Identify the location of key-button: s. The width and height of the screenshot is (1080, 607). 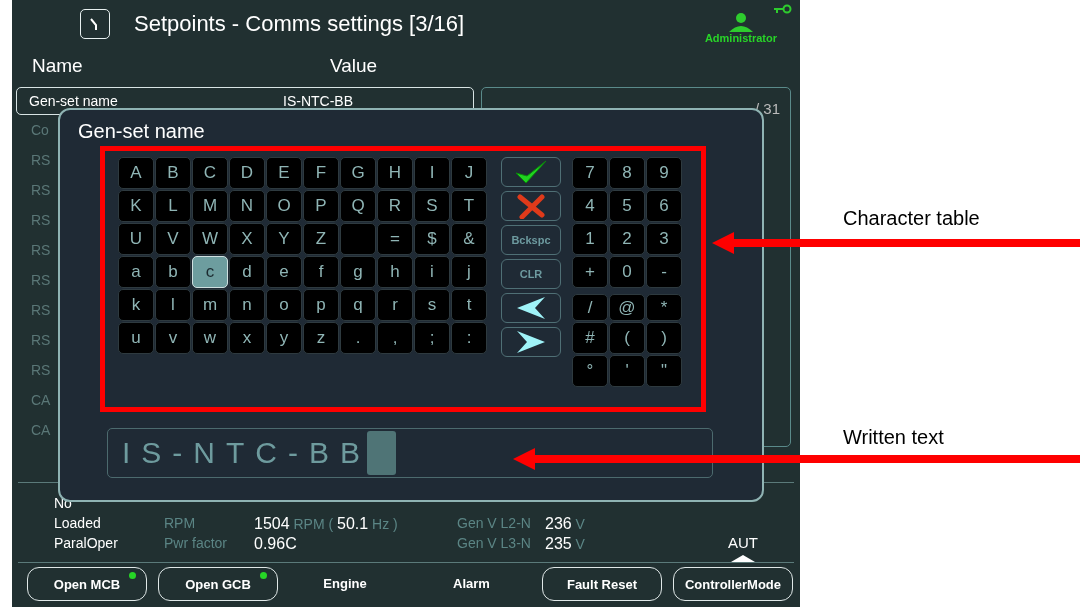
(432, 305).